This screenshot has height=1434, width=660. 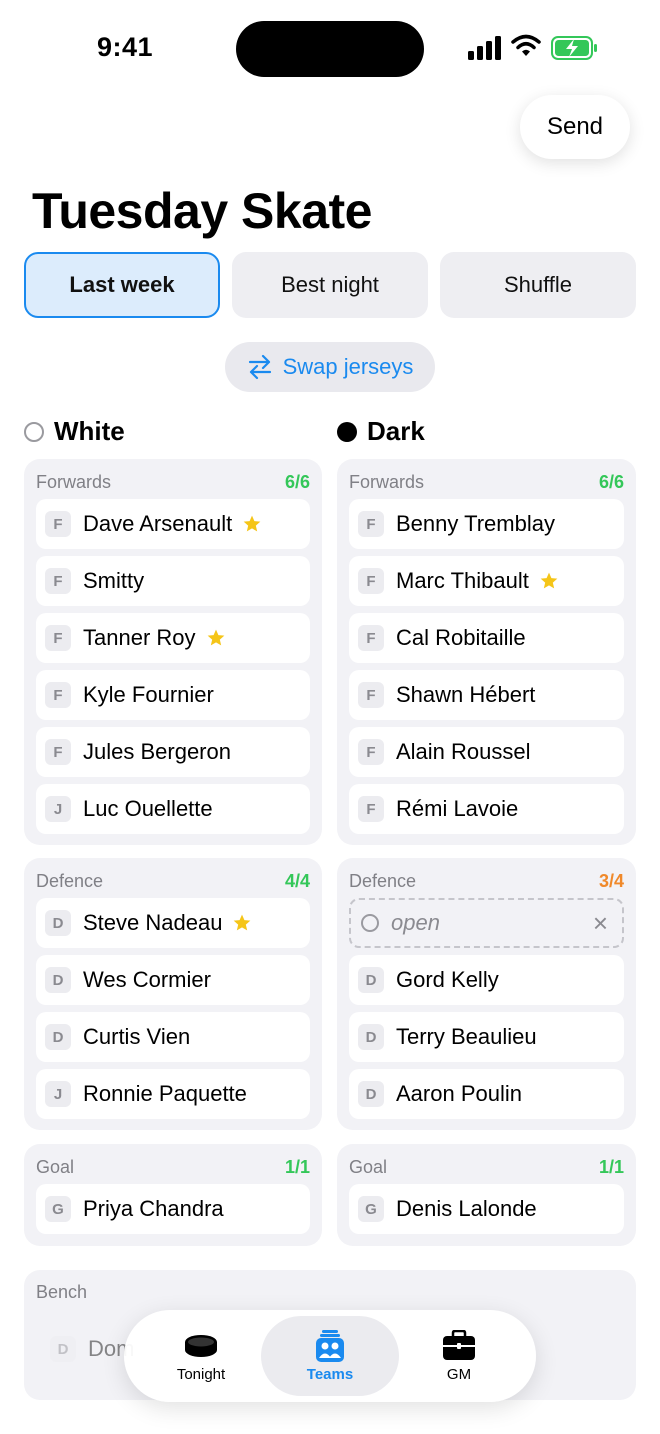 I want to click on page-title: Tuesday Skate, so click(x=202, y=211).